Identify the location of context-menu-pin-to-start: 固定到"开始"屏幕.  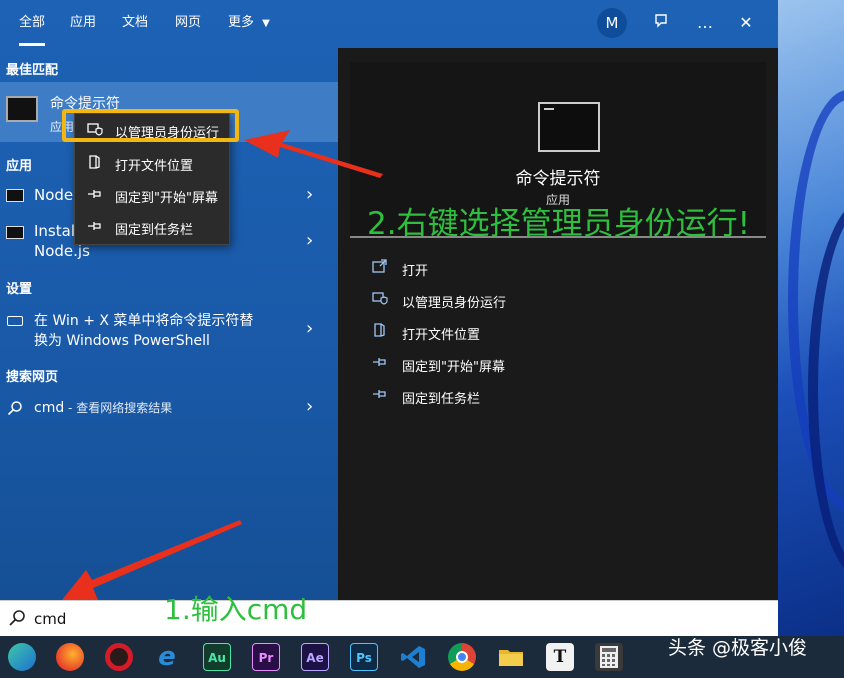
(153, 195).